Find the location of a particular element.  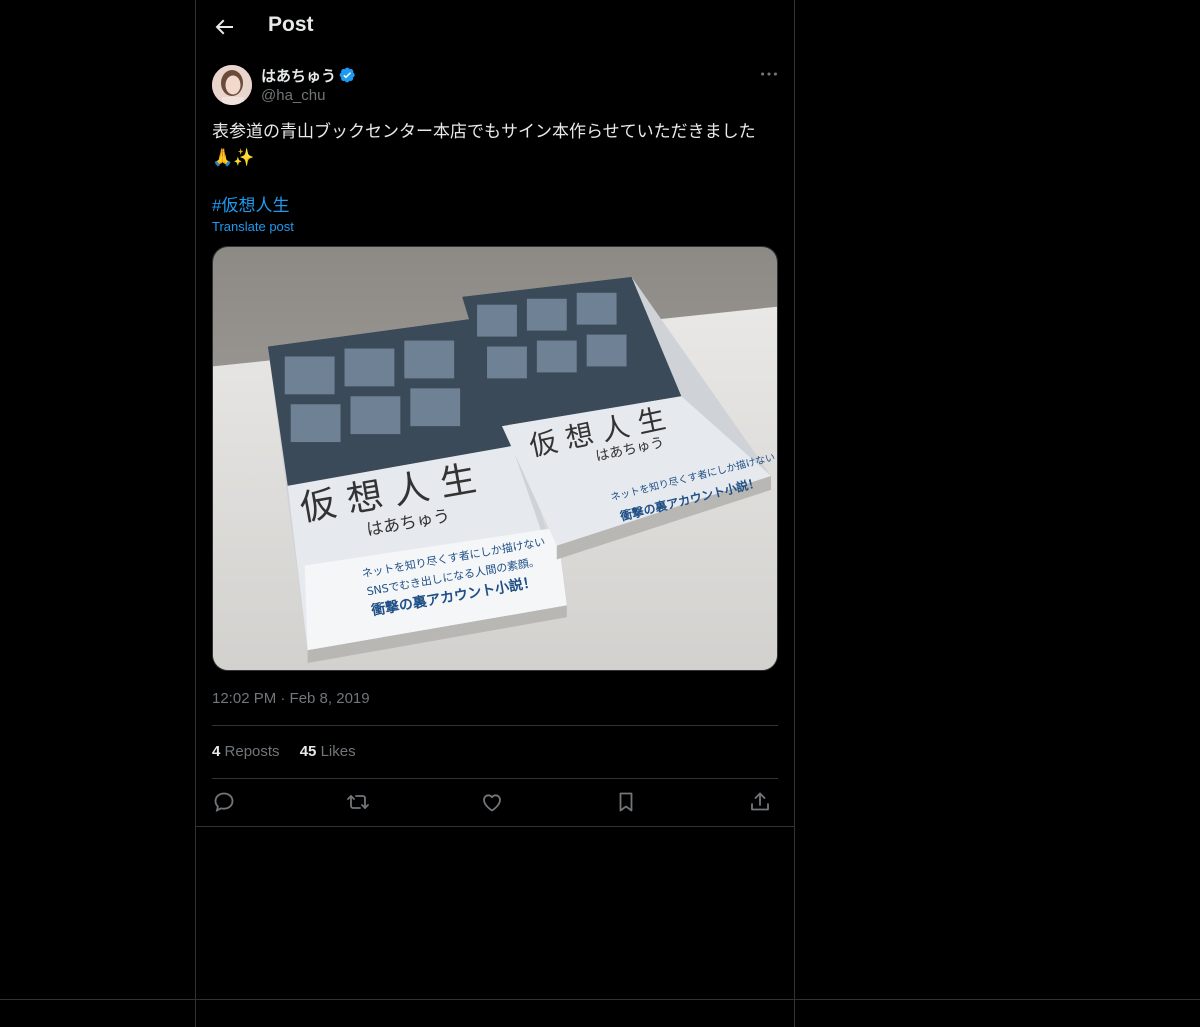

reposts-stat: 4 Reposts is located at coordinates (246, 751).